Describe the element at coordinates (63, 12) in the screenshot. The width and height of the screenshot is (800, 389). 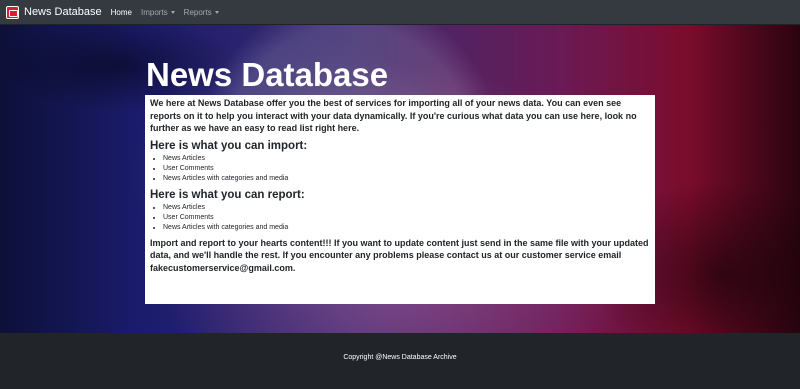
I see `navbar-brand: News Database` at that location.